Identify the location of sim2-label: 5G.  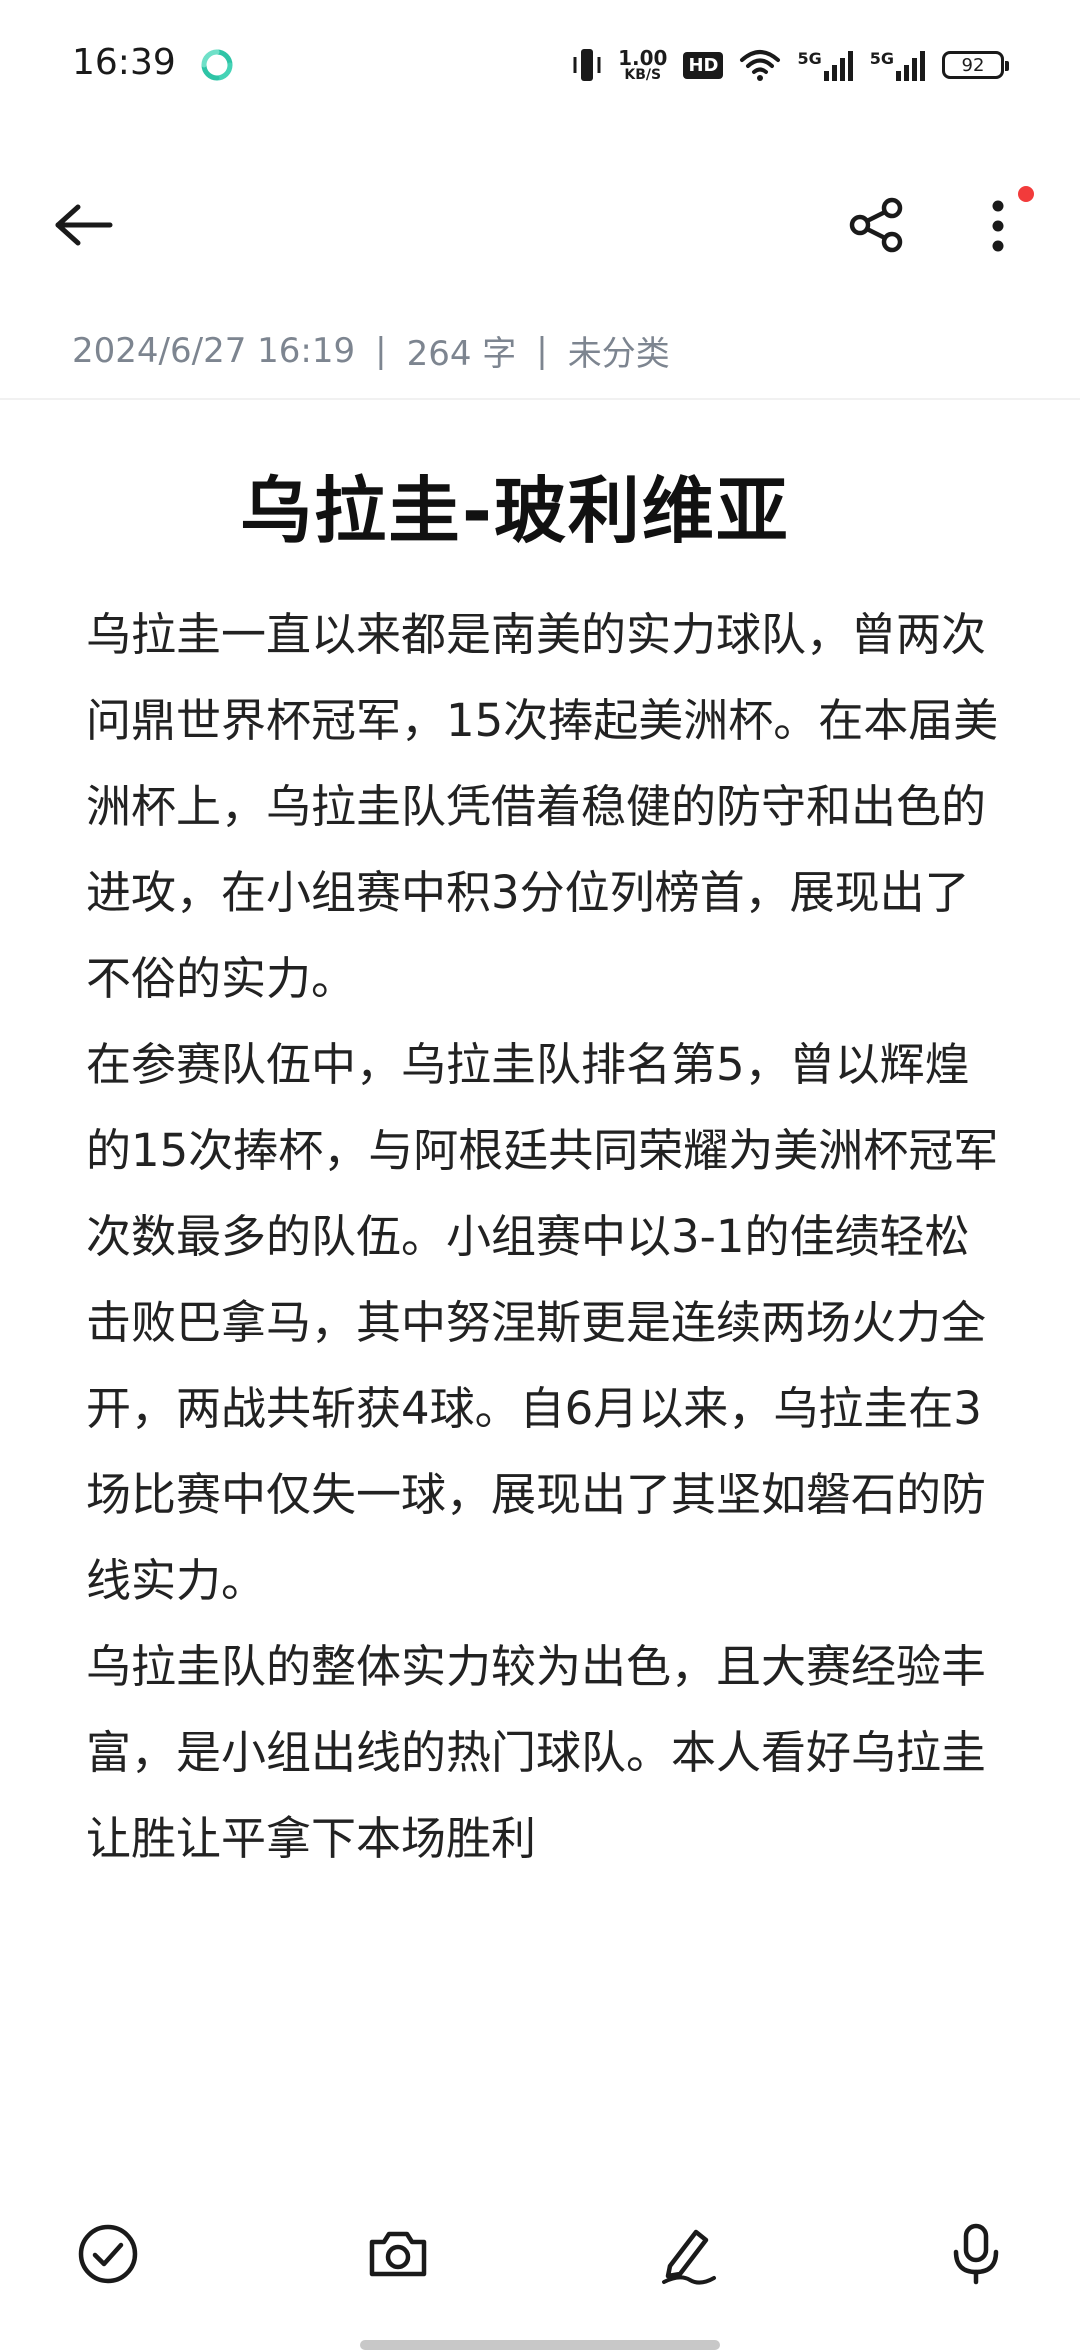
(881, 58).